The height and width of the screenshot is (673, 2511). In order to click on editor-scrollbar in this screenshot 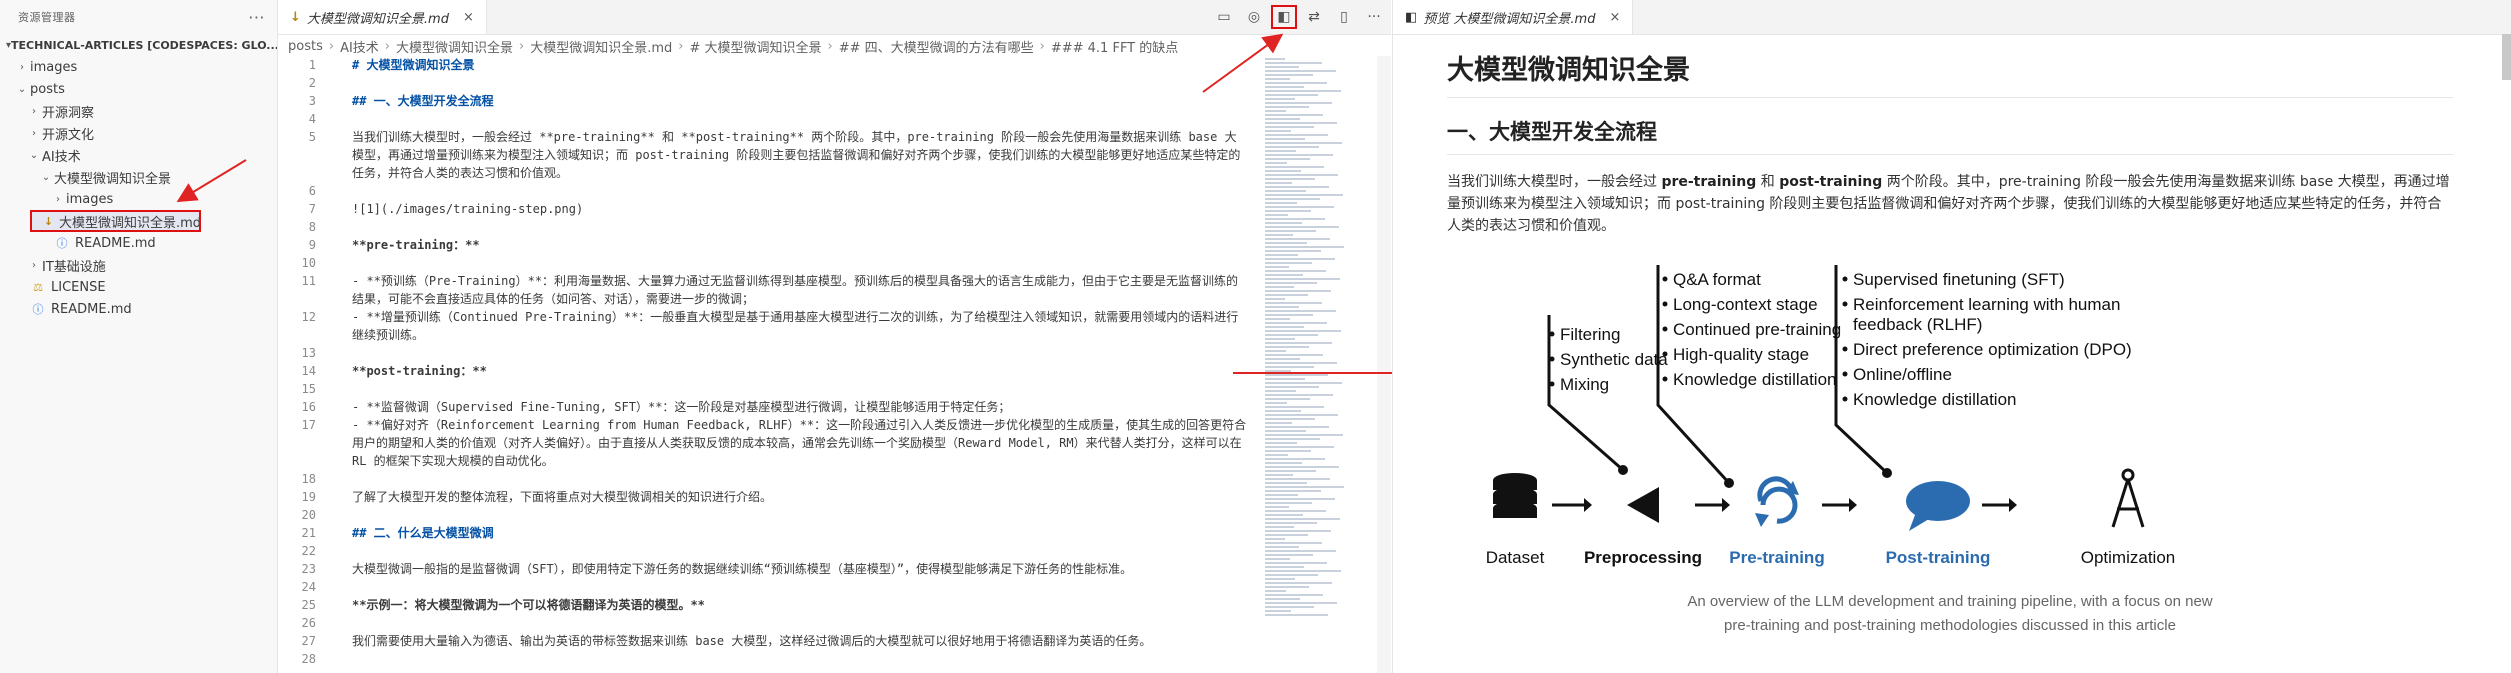, I will do `click(1384, 364)`.